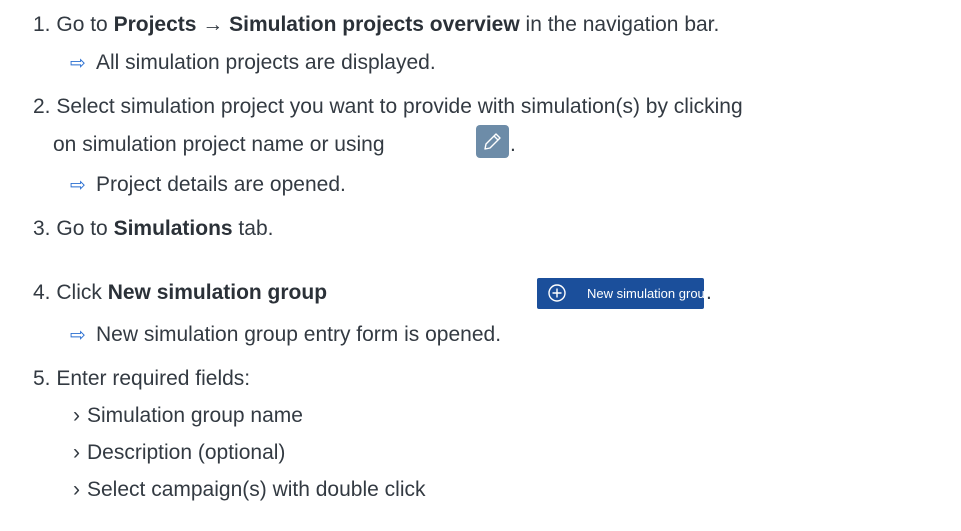  What do you see at coordinates (557, 293) in the screenshot?
I see `plus-circle-icon` at bounding box center [557, 293].